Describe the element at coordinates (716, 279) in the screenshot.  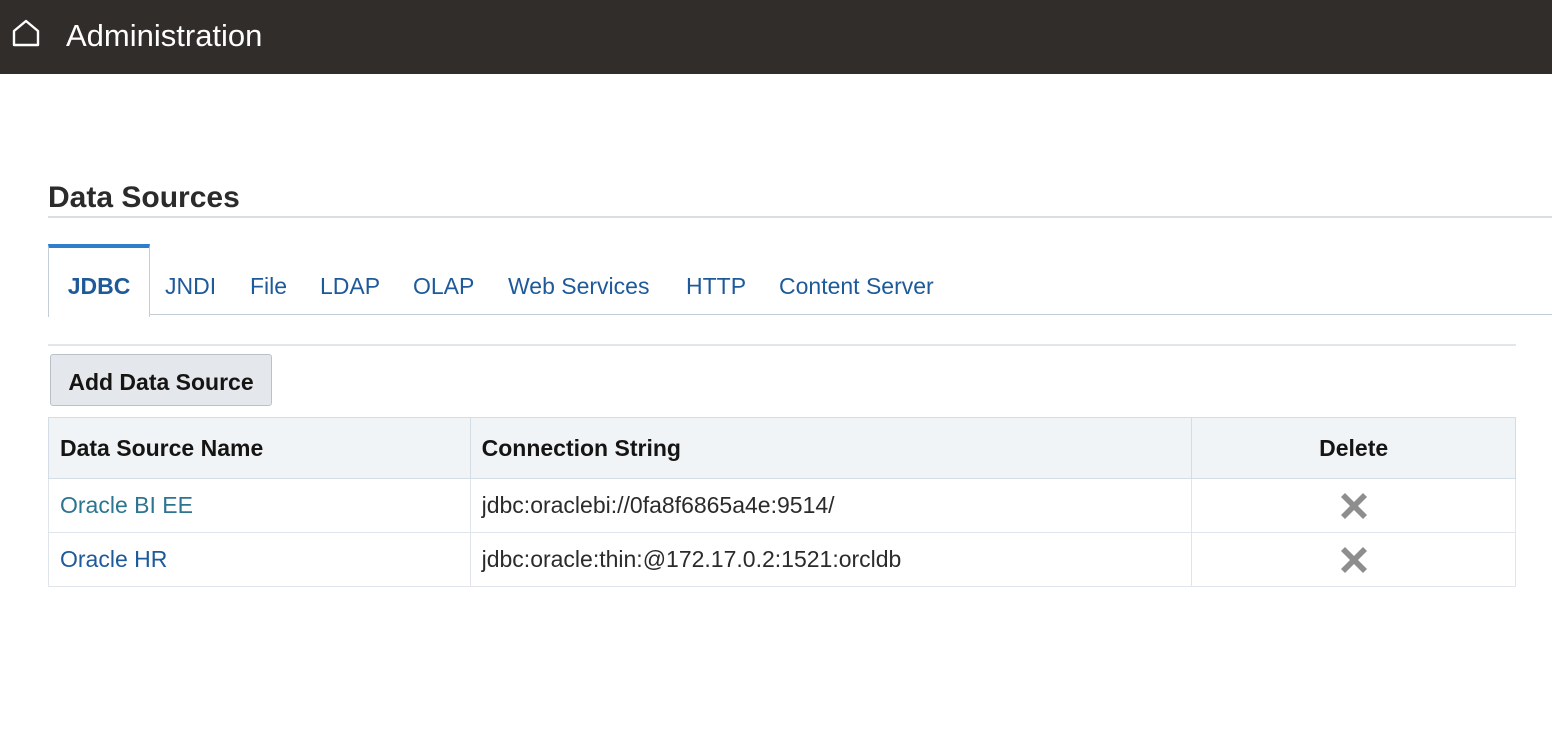
I see `tab-http: HTTP` at that location.